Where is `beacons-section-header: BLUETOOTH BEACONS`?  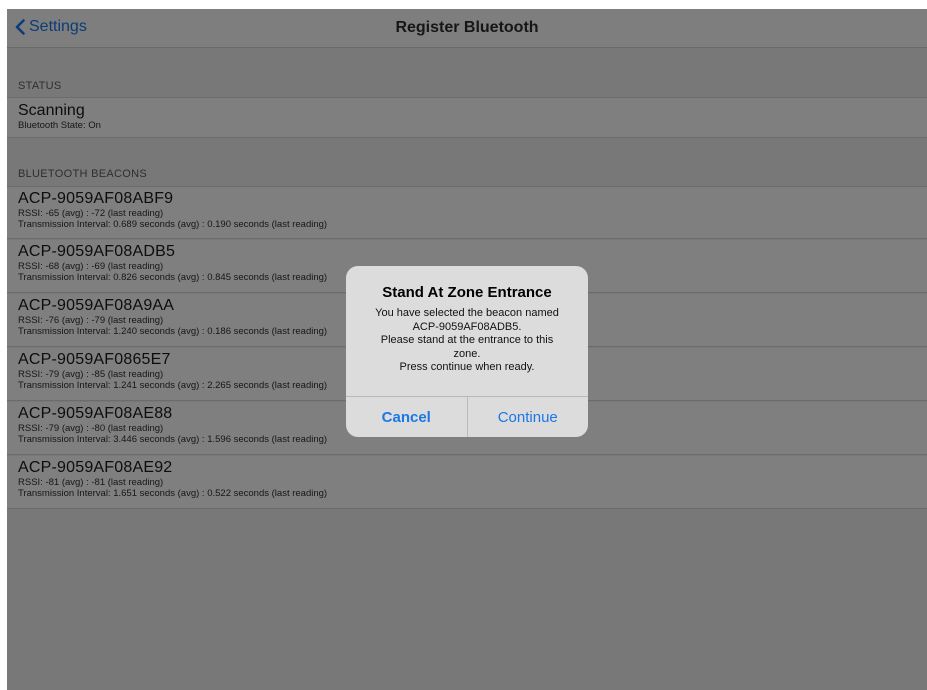
beacons-section-header: BLUETOOTH BEACONS is located at coordinates (82, 174).